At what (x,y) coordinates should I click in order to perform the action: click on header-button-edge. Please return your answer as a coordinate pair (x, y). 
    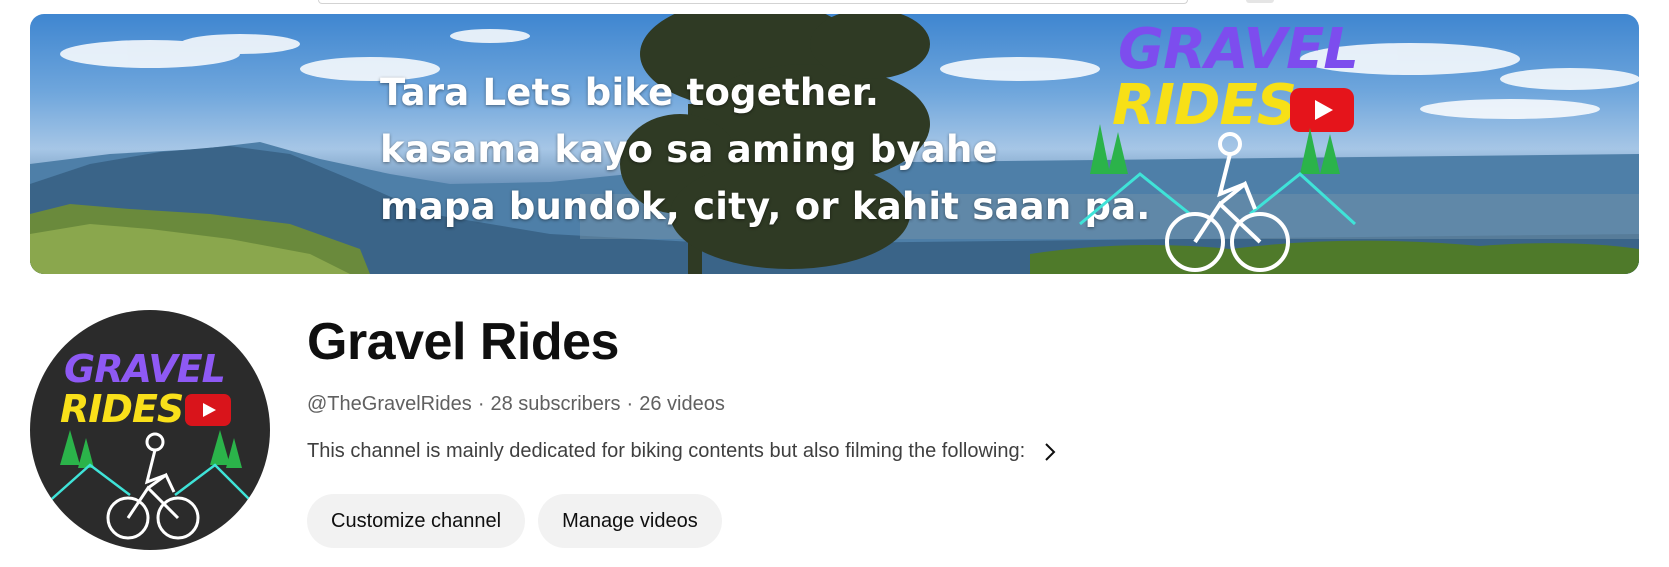
    Looking at the image, I should click on (1260, 1).